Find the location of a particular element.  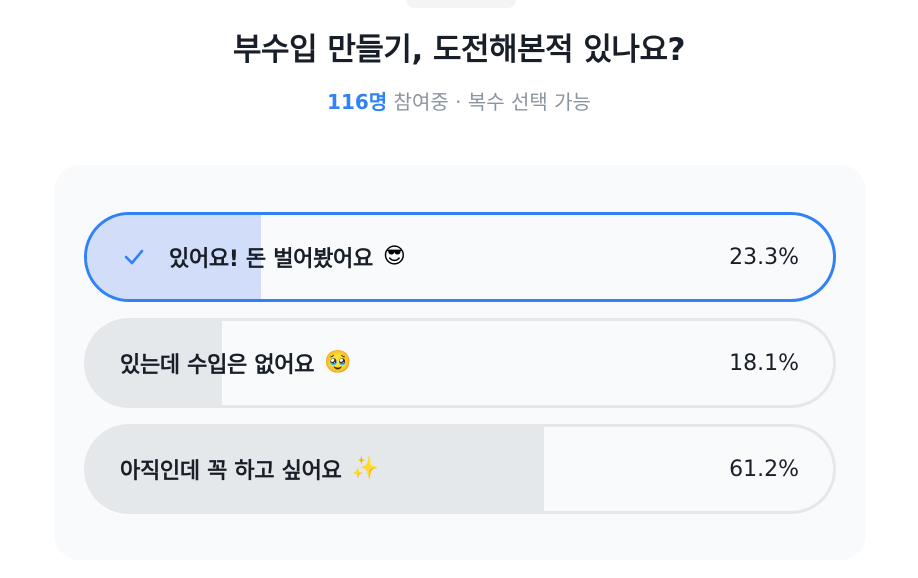

option-label: 아직인데 꼭 하고 싶어요 is located at coordinates (231, 471).